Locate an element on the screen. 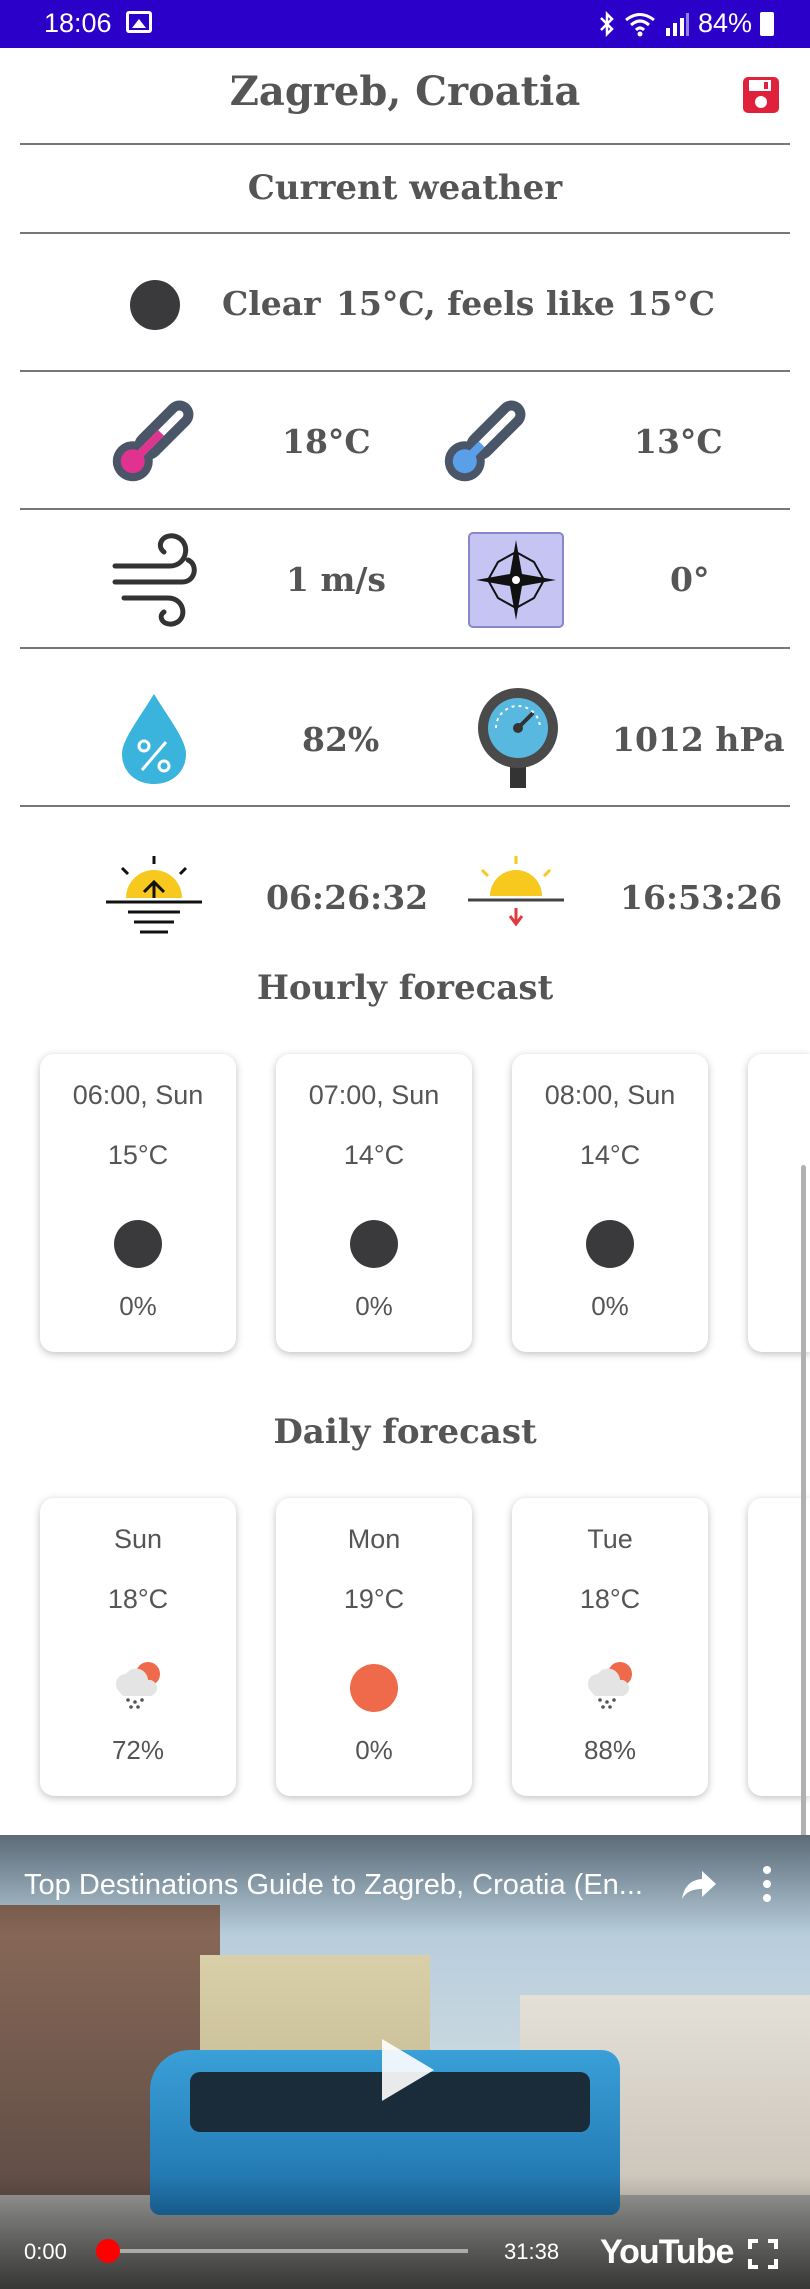 The width and height of the screenshot is (810, 2289). daily-precip: 88% is located at coordinates (610, 1750).